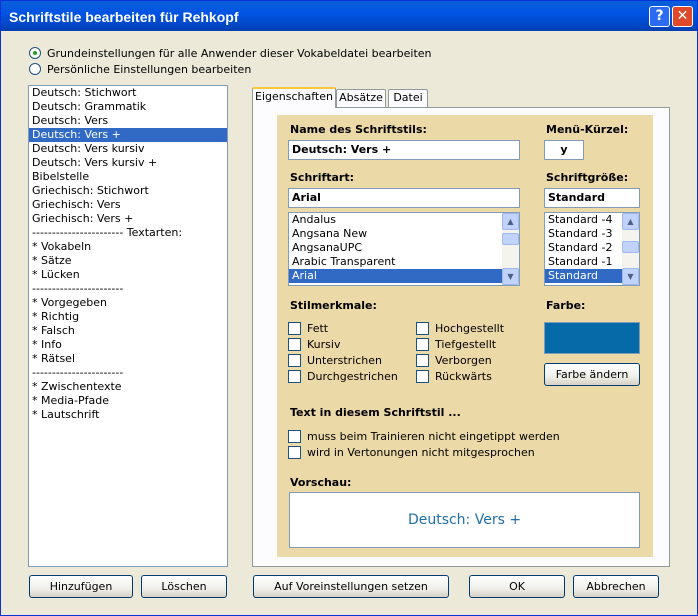 The width and height of the screenshot is (698, 616). I want to click on feature-option: Durchgestrichen, so click(343, 376).